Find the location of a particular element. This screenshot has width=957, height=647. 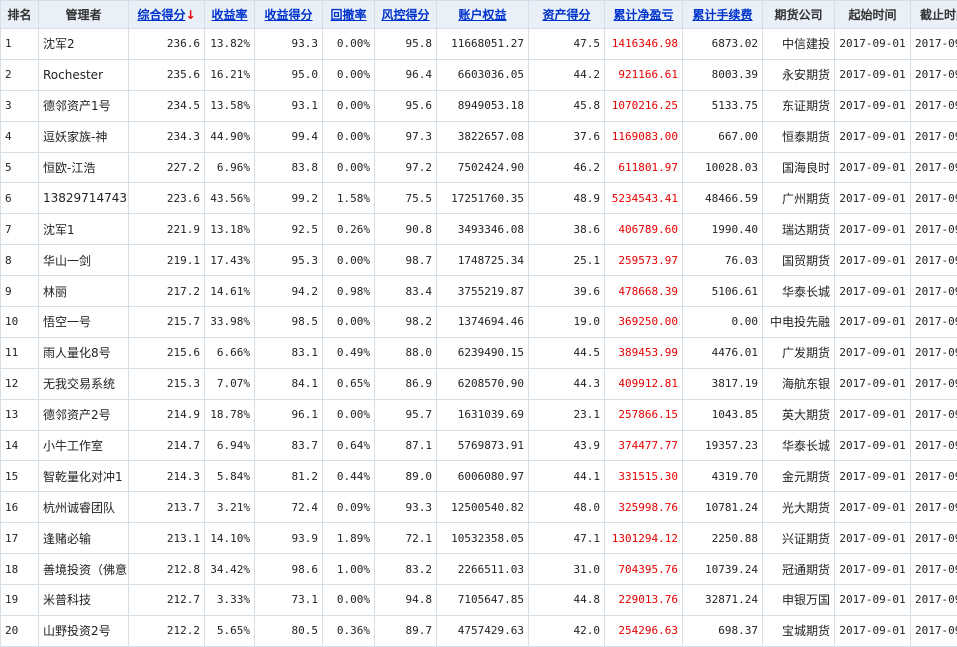

fees-cell: 76.03 is located at coordinates (723, 260).